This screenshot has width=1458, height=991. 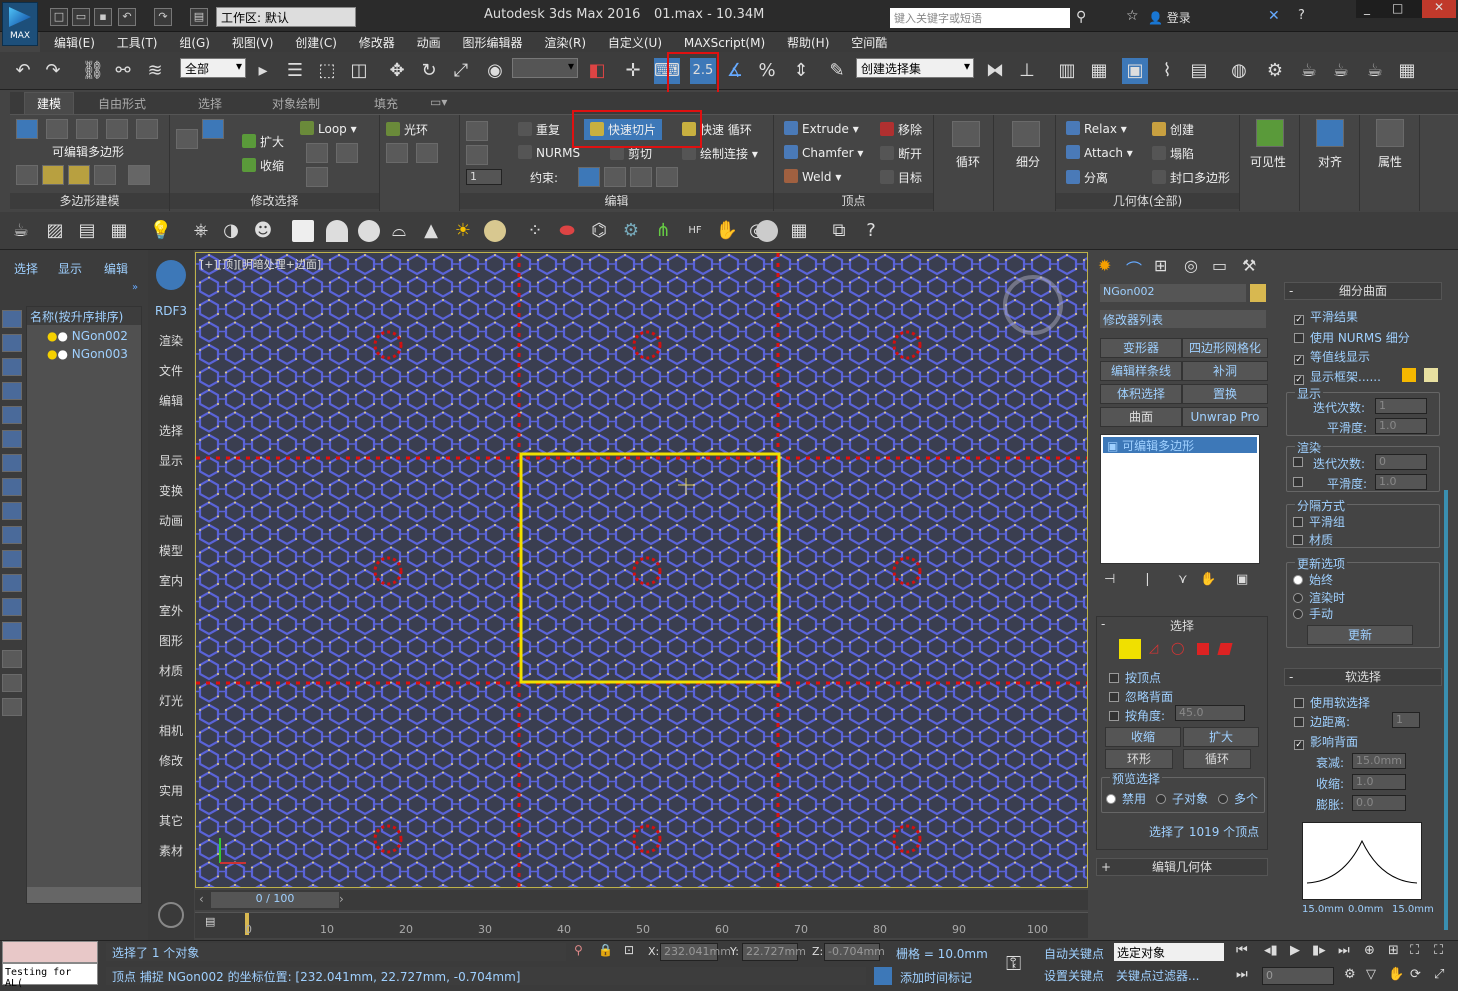 What do you see at coordinates (724, 43) in the screenshot?
I see `menu-maxscript: MAXScript(M)` at bounding box center [724, 43].